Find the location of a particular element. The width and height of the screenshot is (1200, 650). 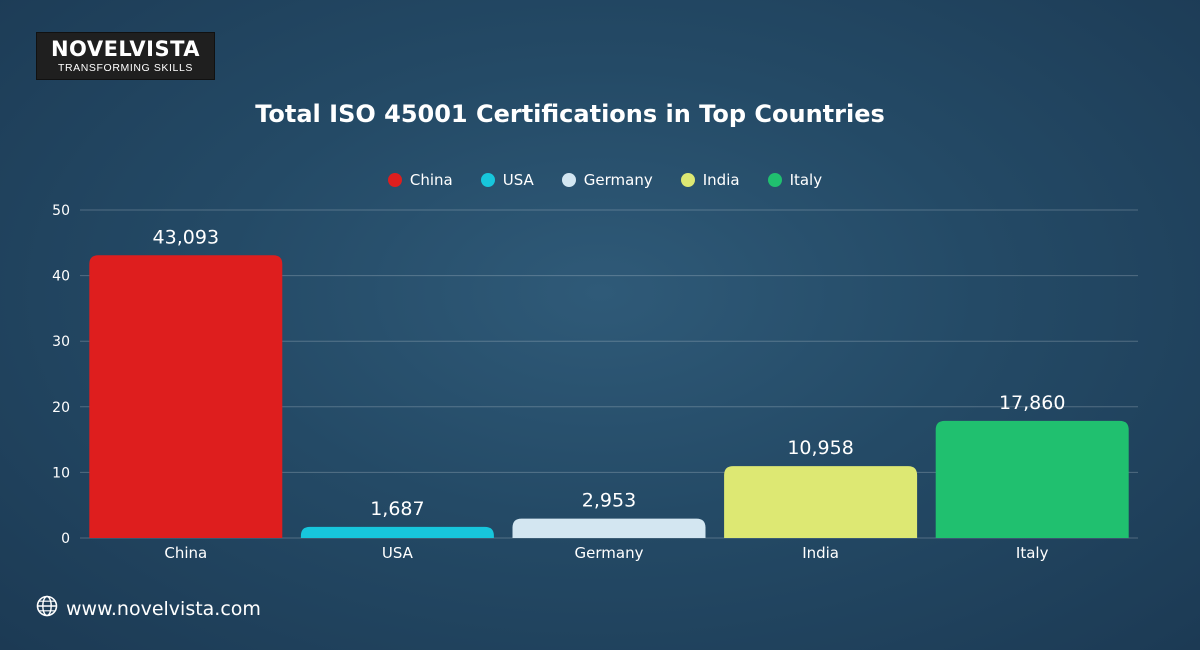

data-label: 1,687 is located at coordinates (397, 509).